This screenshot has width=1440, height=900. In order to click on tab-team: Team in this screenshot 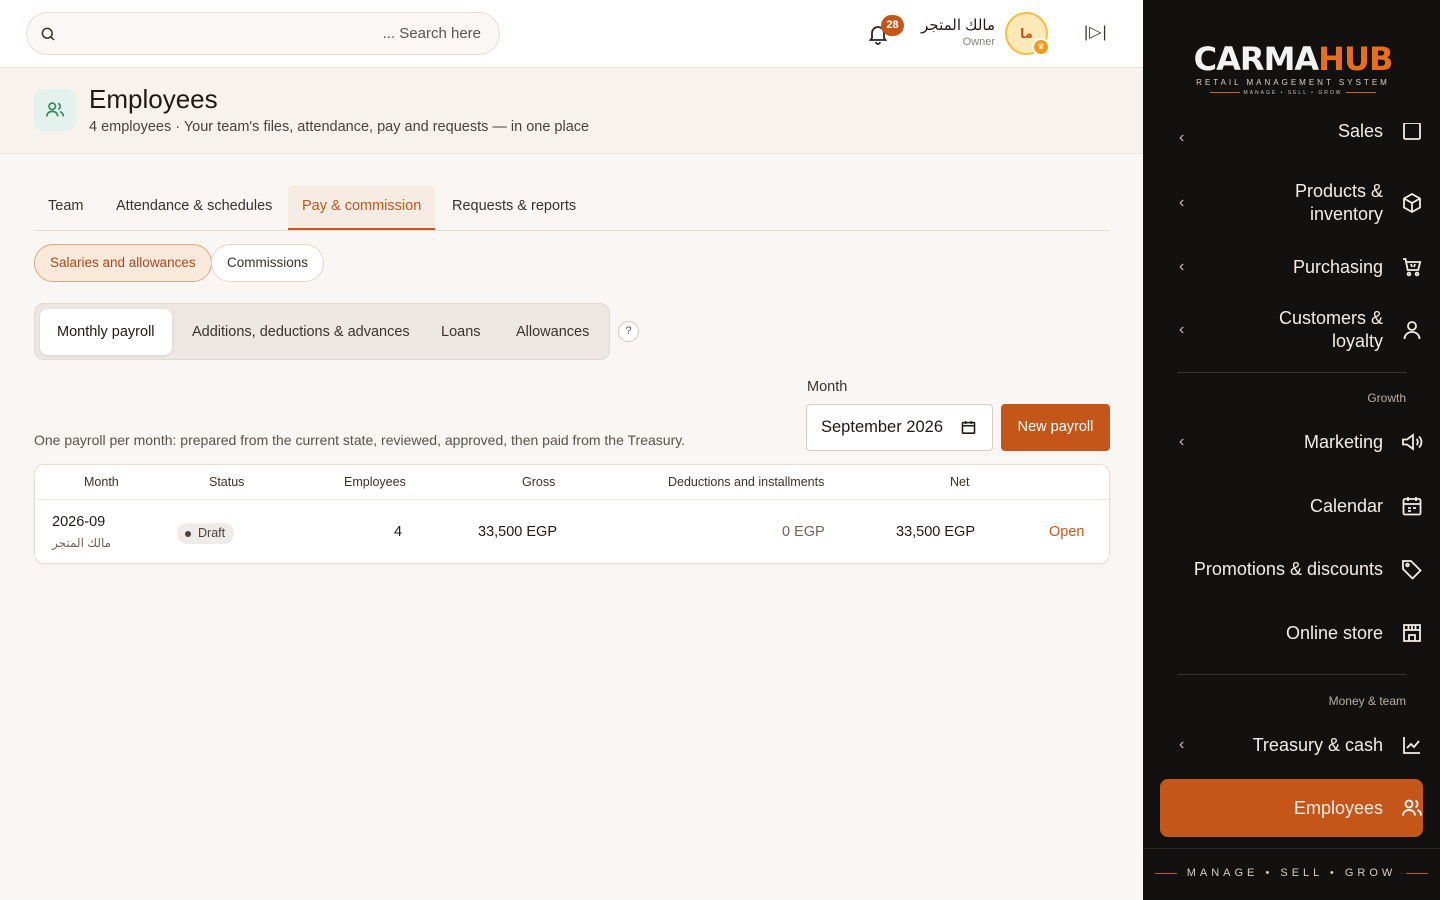, I will do `click(65, 207)`.